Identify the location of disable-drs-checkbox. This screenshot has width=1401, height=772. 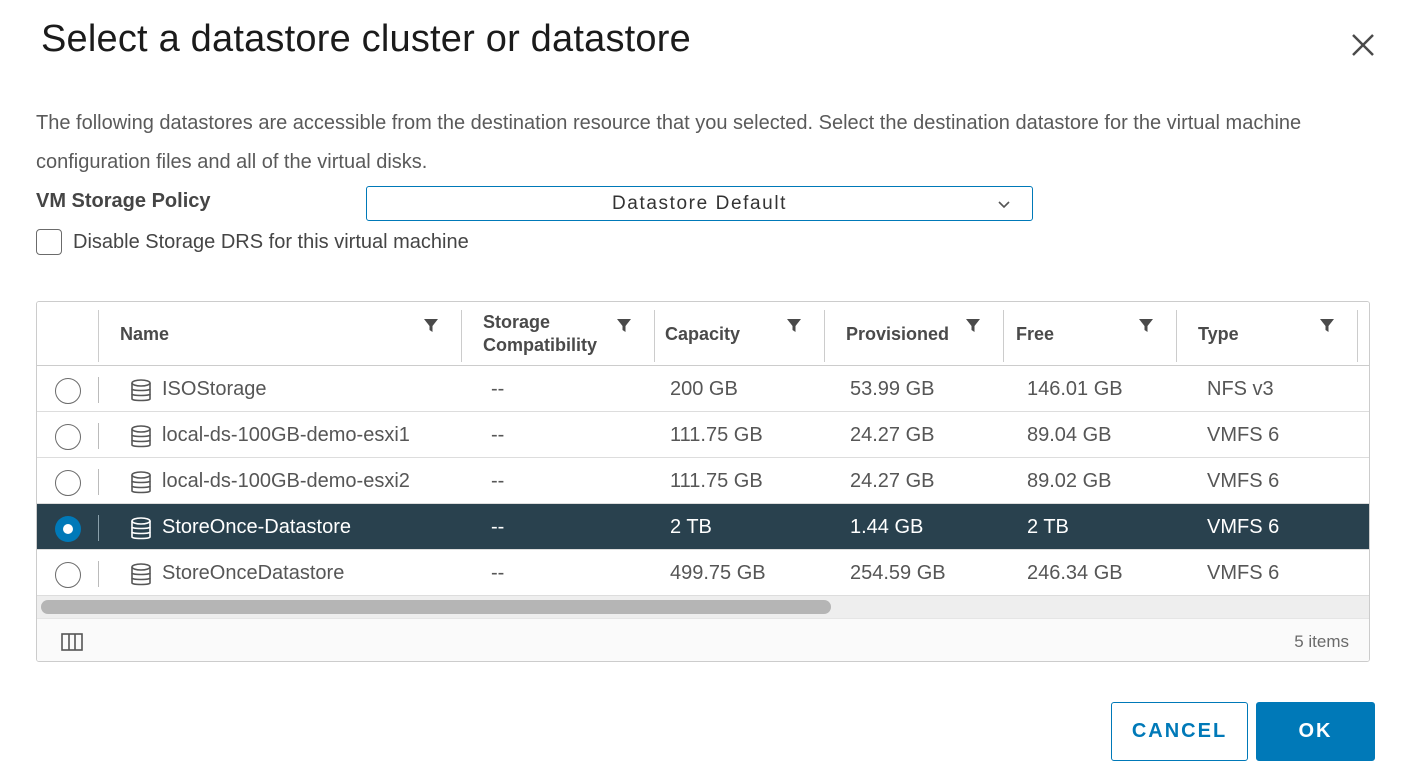
(49, 242).